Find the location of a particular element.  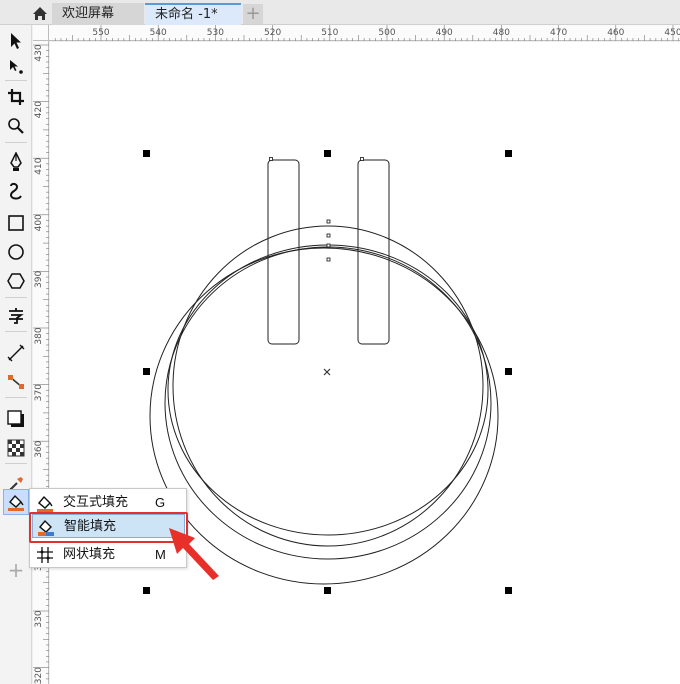

ruler-label: 320 is located at coordinates (39, 675).